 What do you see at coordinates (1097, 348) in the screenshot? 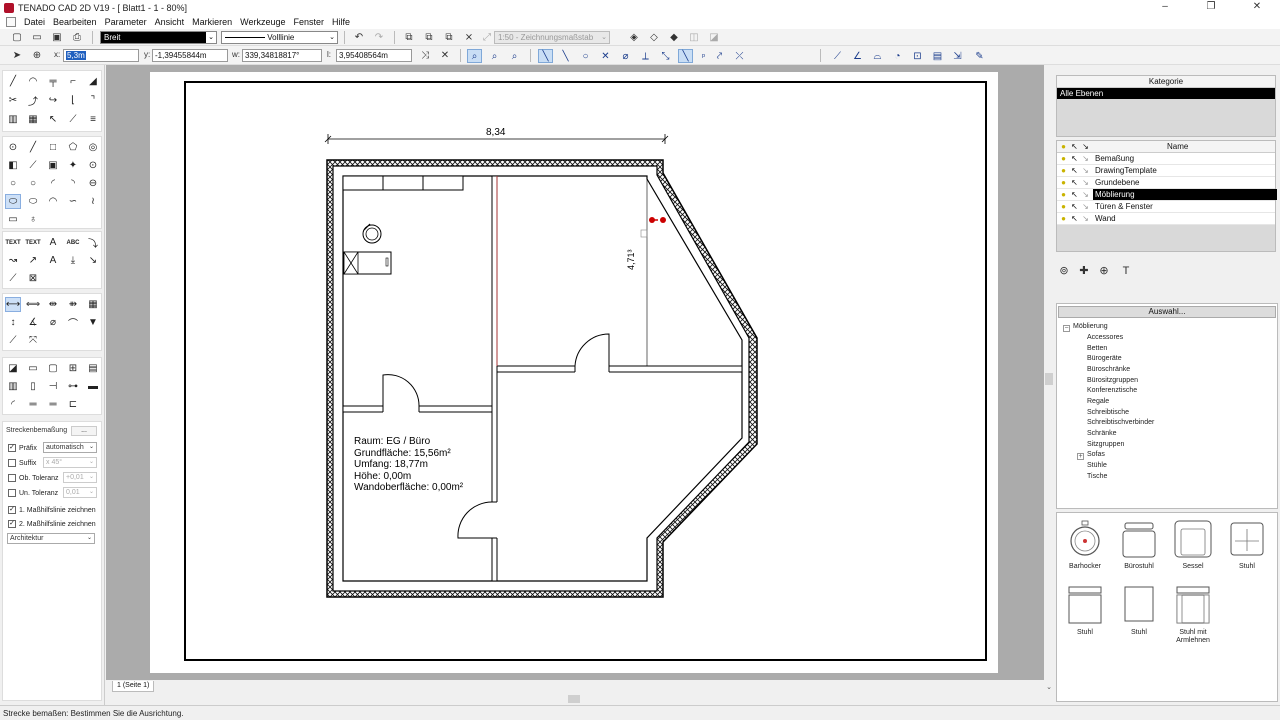
I see `tree-item: Betten` at bounding box center [1097, 348].